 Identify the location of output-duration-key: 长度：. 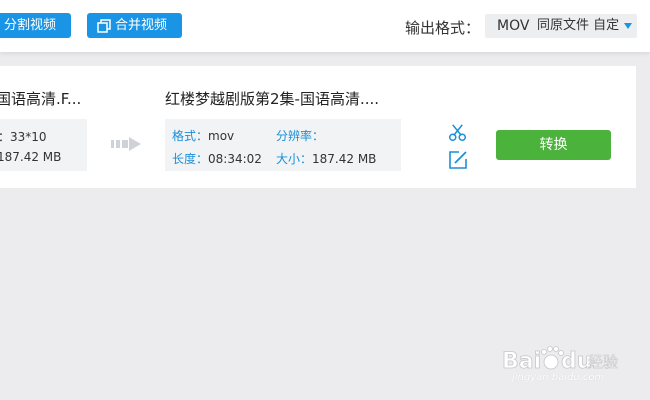
(190, 159).